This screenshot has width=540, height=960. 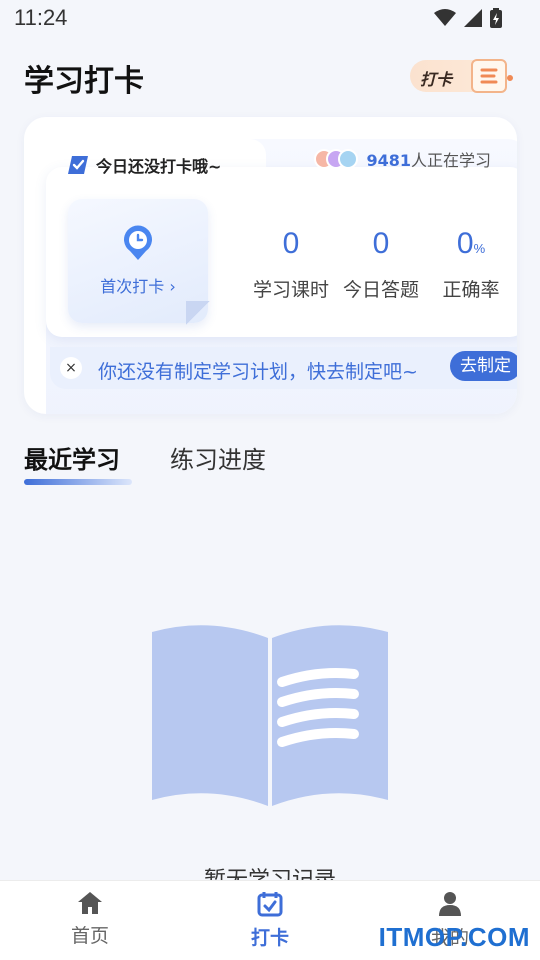 I want to click on status-icons, so click(x=468, y=18).